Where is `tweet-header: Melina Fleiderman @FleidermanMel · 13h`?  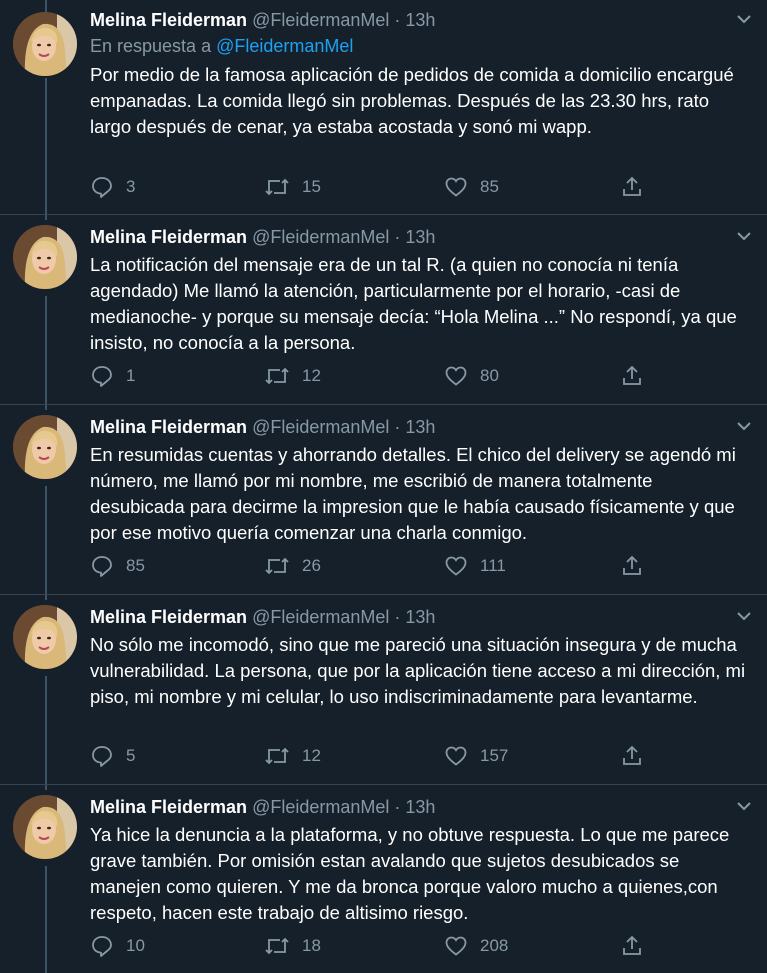
tweet-header: Melina Fleiderman @FleidermanMel · 13h is located at coordinates (262, 20).